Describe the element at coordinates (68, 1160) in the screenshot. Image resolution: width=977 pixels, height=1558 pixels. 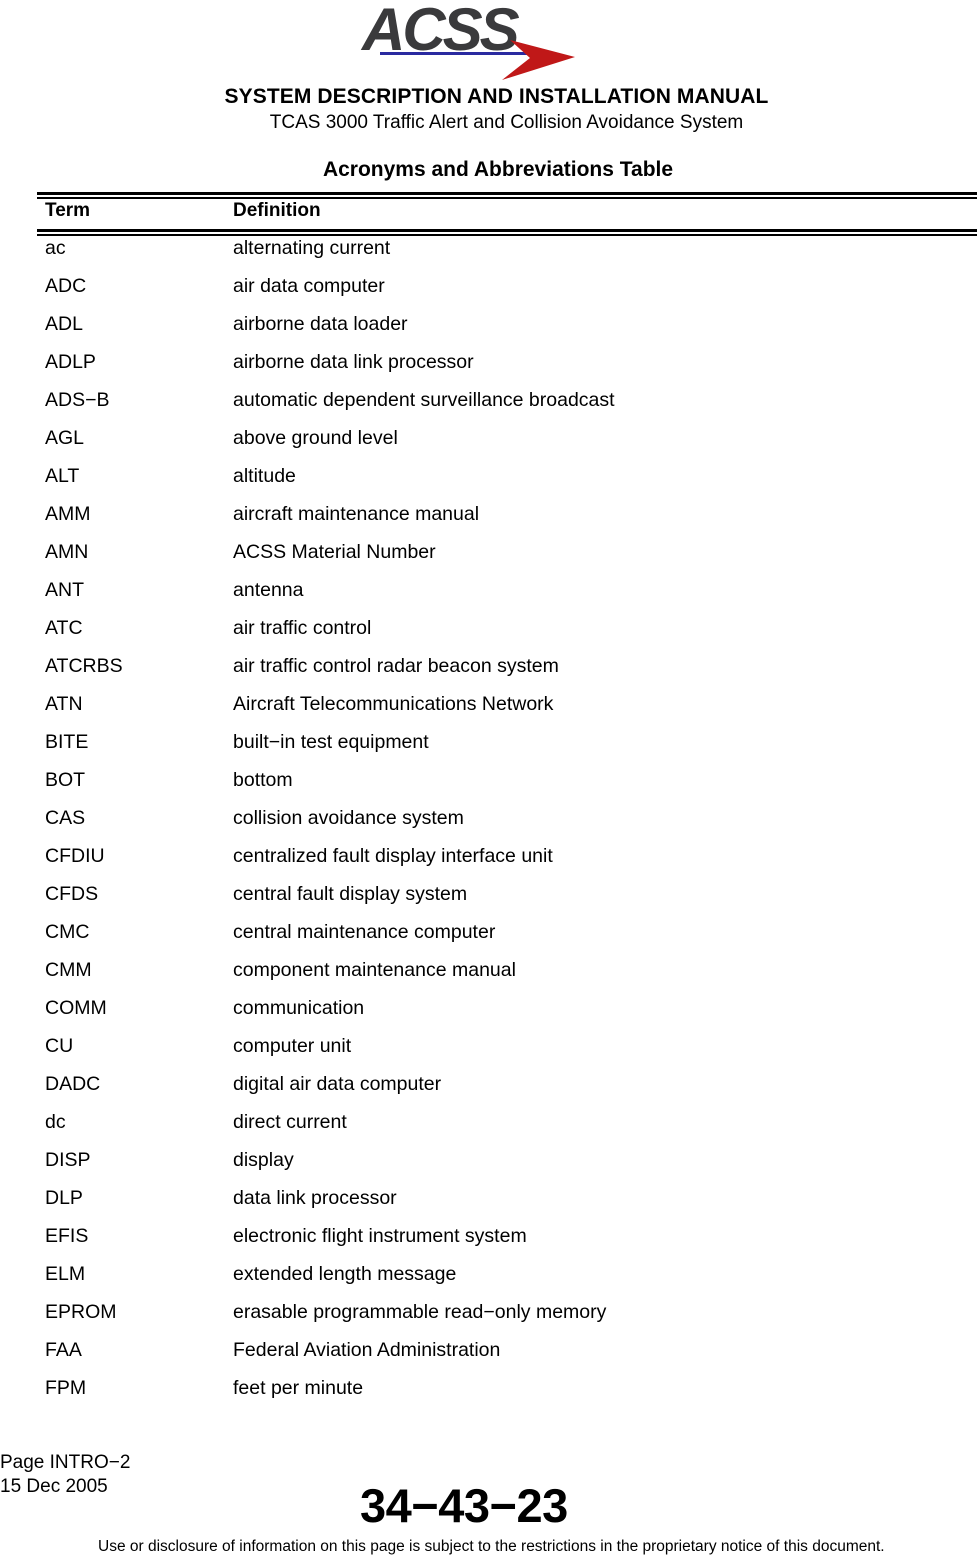
I see `term-cell: DISP` at that location.